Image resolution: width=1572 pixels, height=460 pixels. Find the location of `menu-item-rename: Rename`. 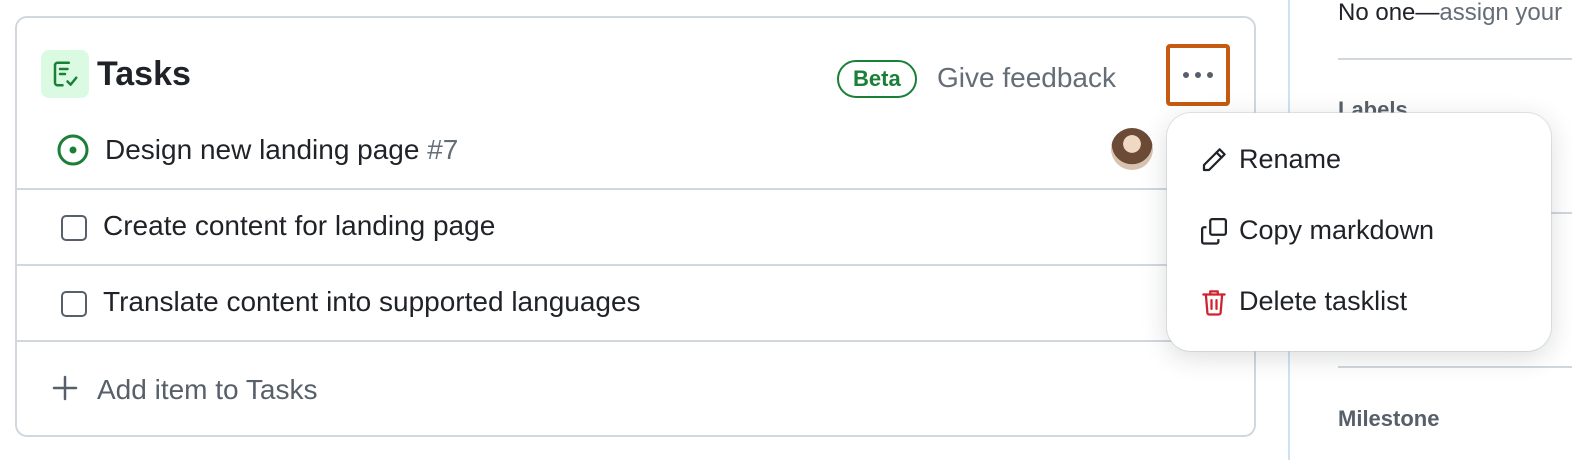

menu-item-rename: Rename is located at coordinates (1359, 160).